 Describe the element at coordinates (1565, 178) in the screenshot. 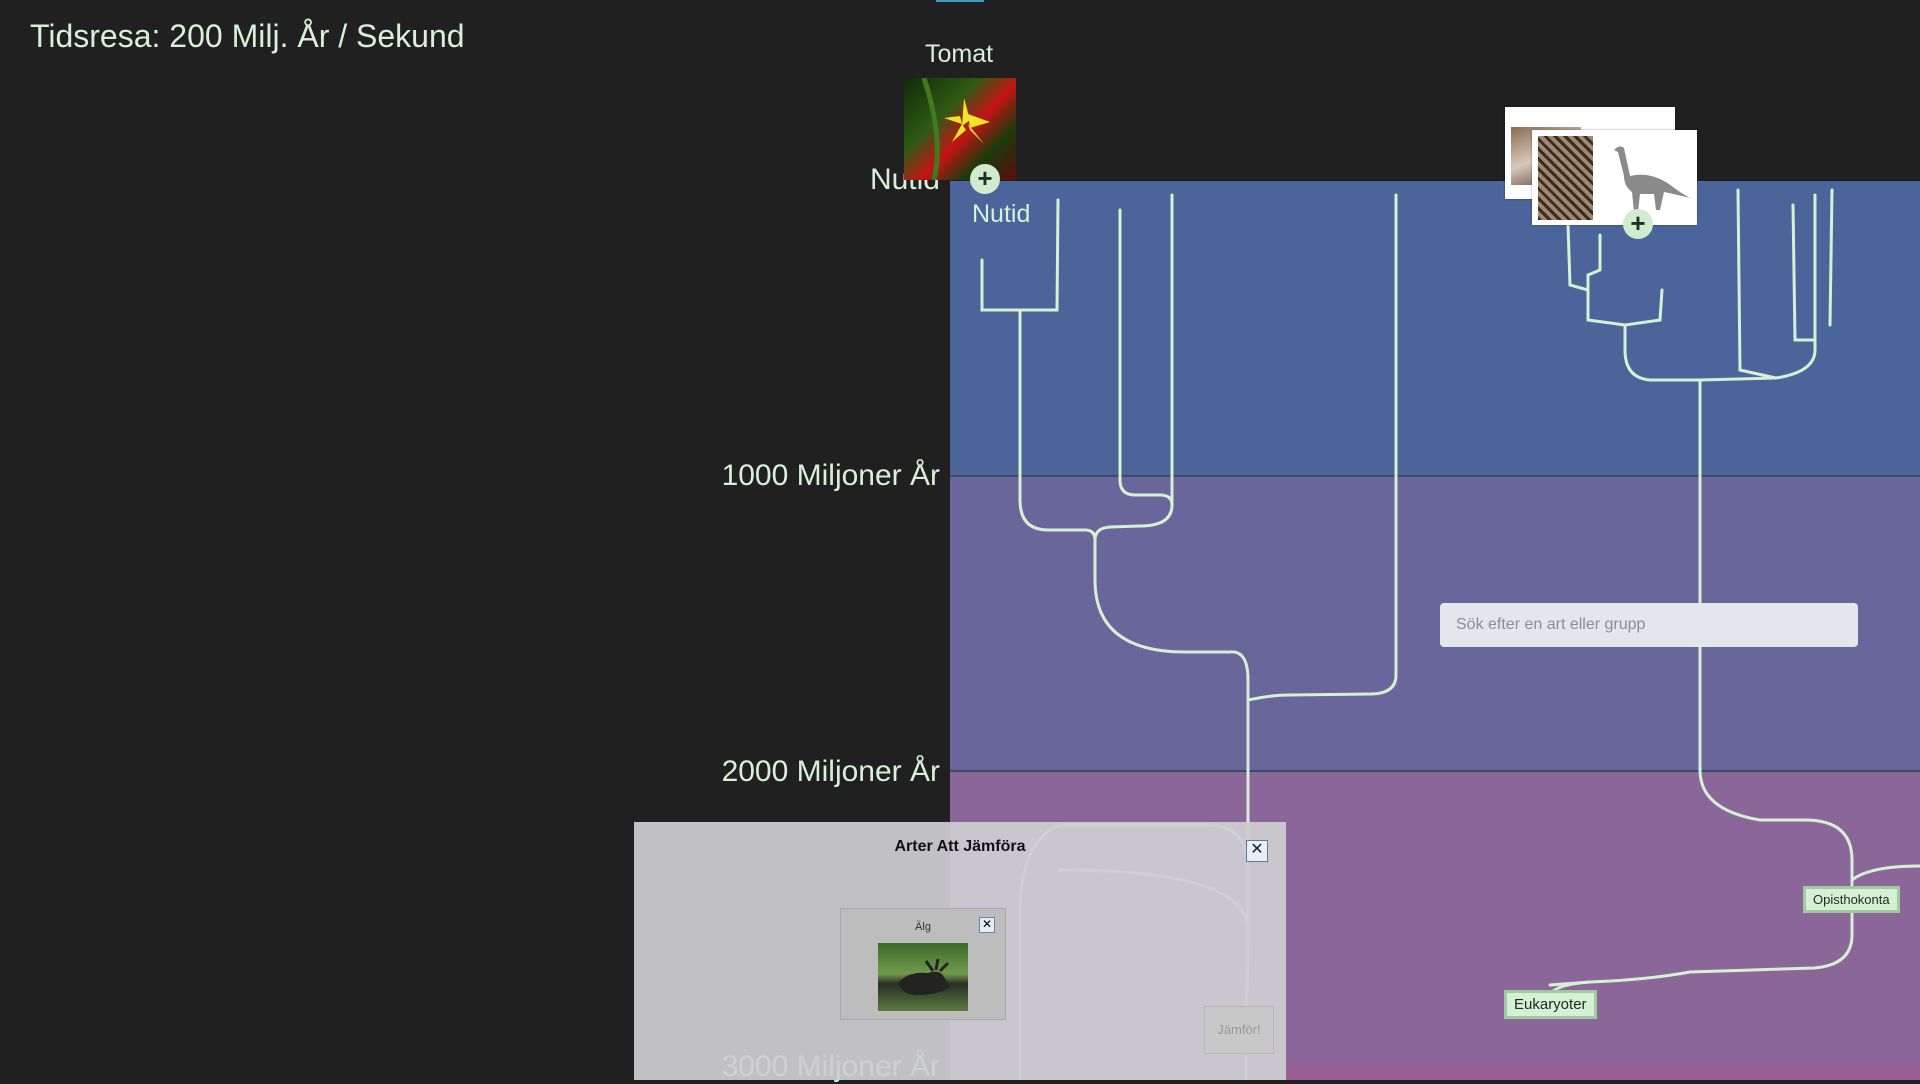

I see `hall-image` at that location.